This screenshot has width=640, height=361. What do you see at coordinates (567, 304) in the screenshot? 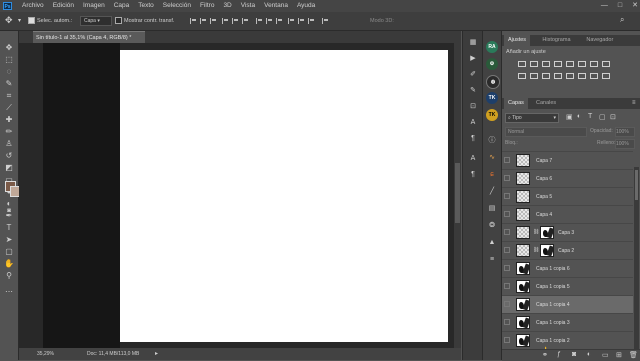
I see `layer-row: Capa 1 copia 4` at bounding box center [567, 304].